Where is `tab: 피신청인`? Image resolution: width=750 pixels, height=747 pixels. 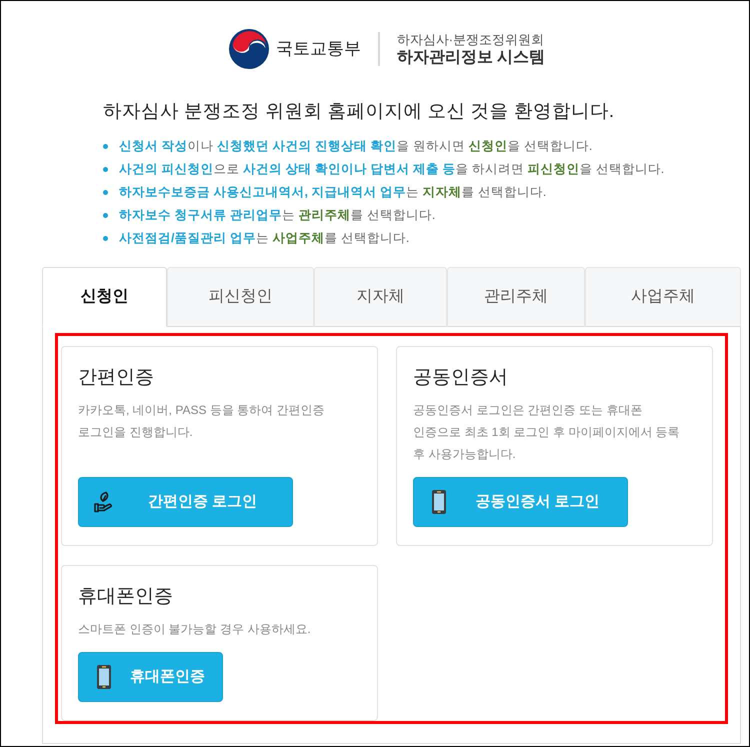
tab: 피신청인 is located at coordinates (240, 297).